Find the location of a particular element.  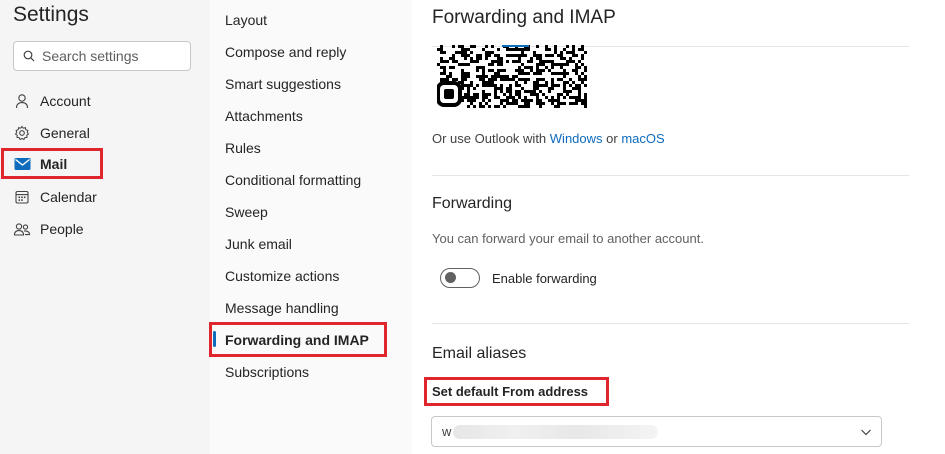

nav-item-label: Account is located at coordinates (65, 101).